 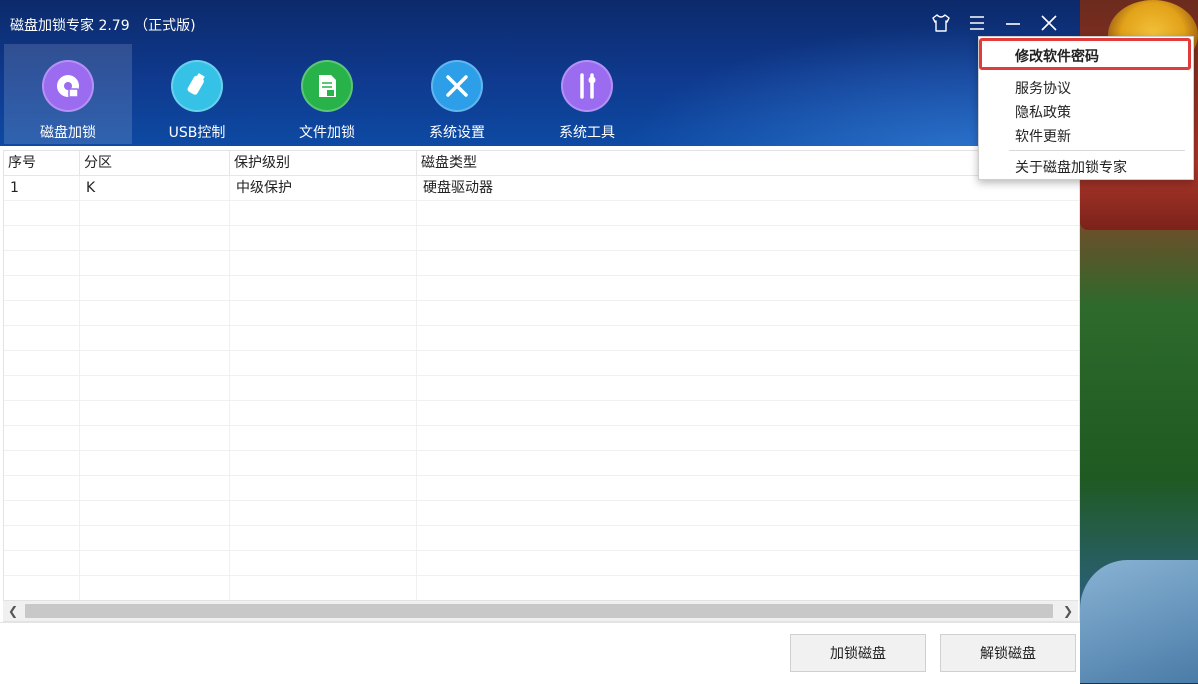 I want to click on tab-system-settings: 系统设置, so click(x=457, y=94).